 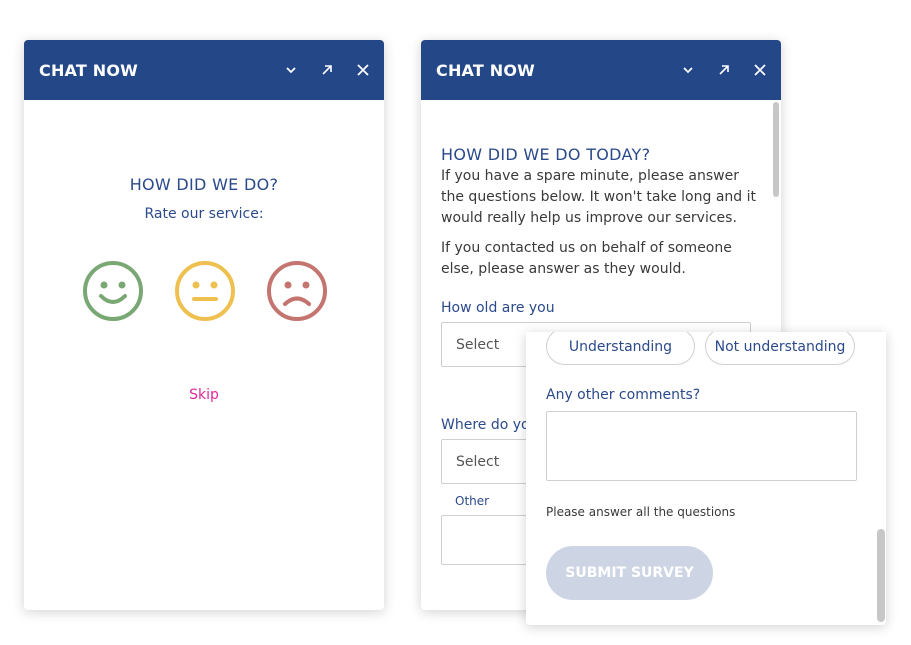 What do you see at coordinates (780, 348) in the screenshot?
I see `option-not-understanding: Not understanding` at bounding box center [780, 348].